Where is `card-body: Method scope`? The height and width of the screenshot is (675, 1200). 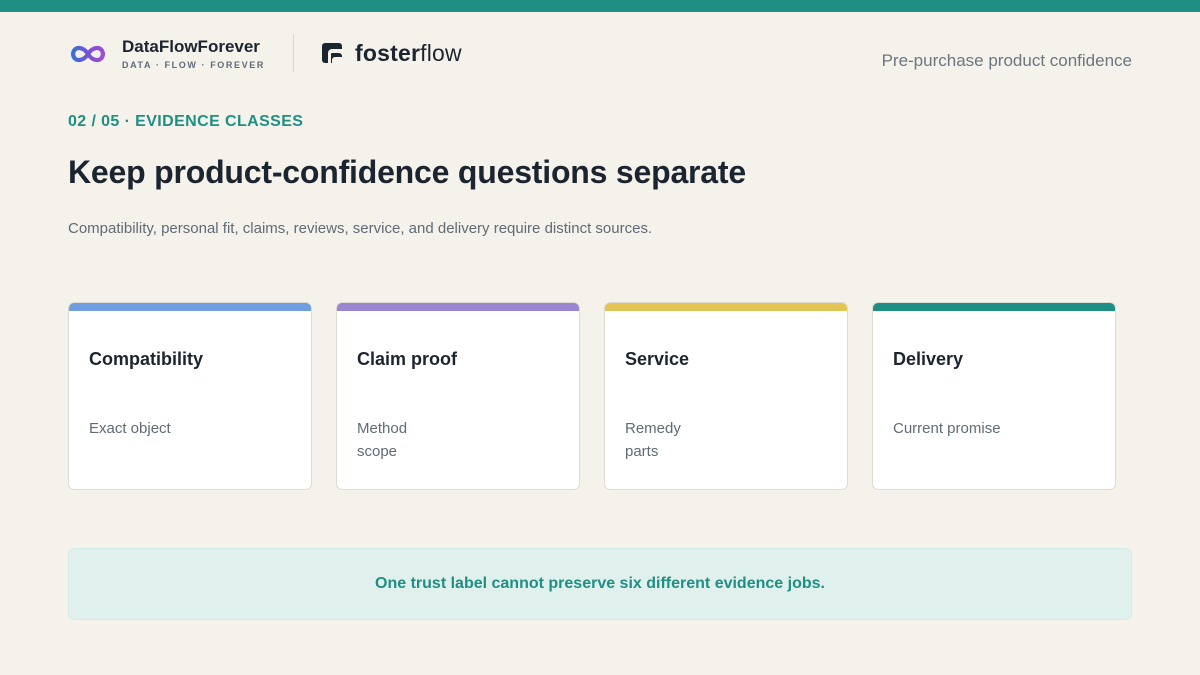 card-body: Method scope is located at coordinates (382, 440).